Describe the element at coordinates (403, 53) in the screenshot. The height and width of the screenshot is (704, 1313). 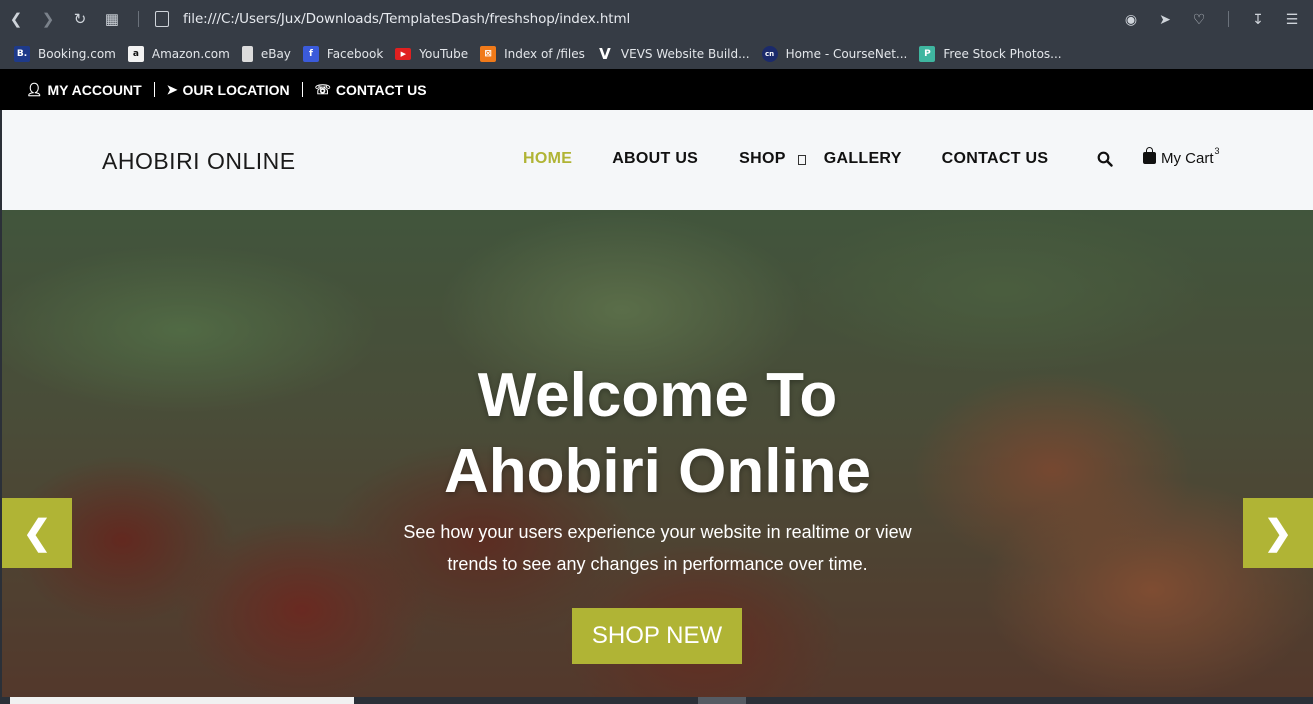
I see `youtube-icon: ▶` at that location.